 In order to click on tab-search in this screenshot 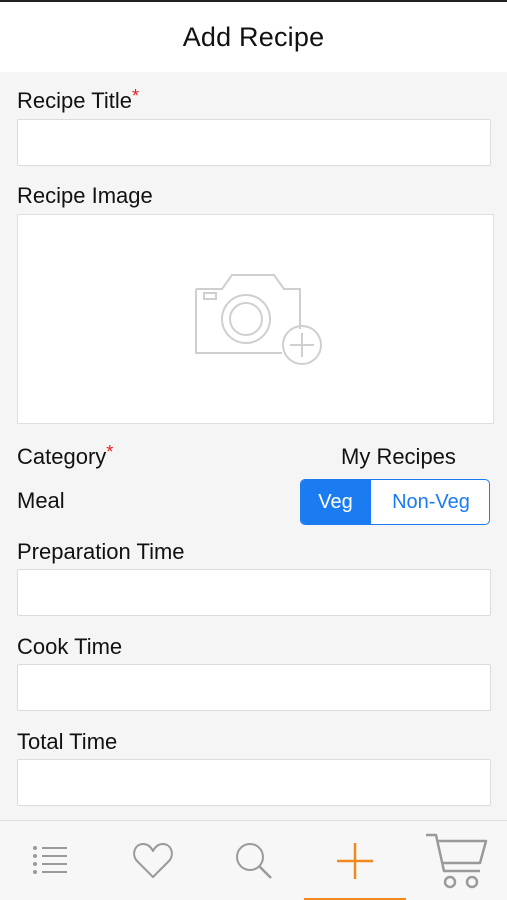, I will do `click(254, 860)`.